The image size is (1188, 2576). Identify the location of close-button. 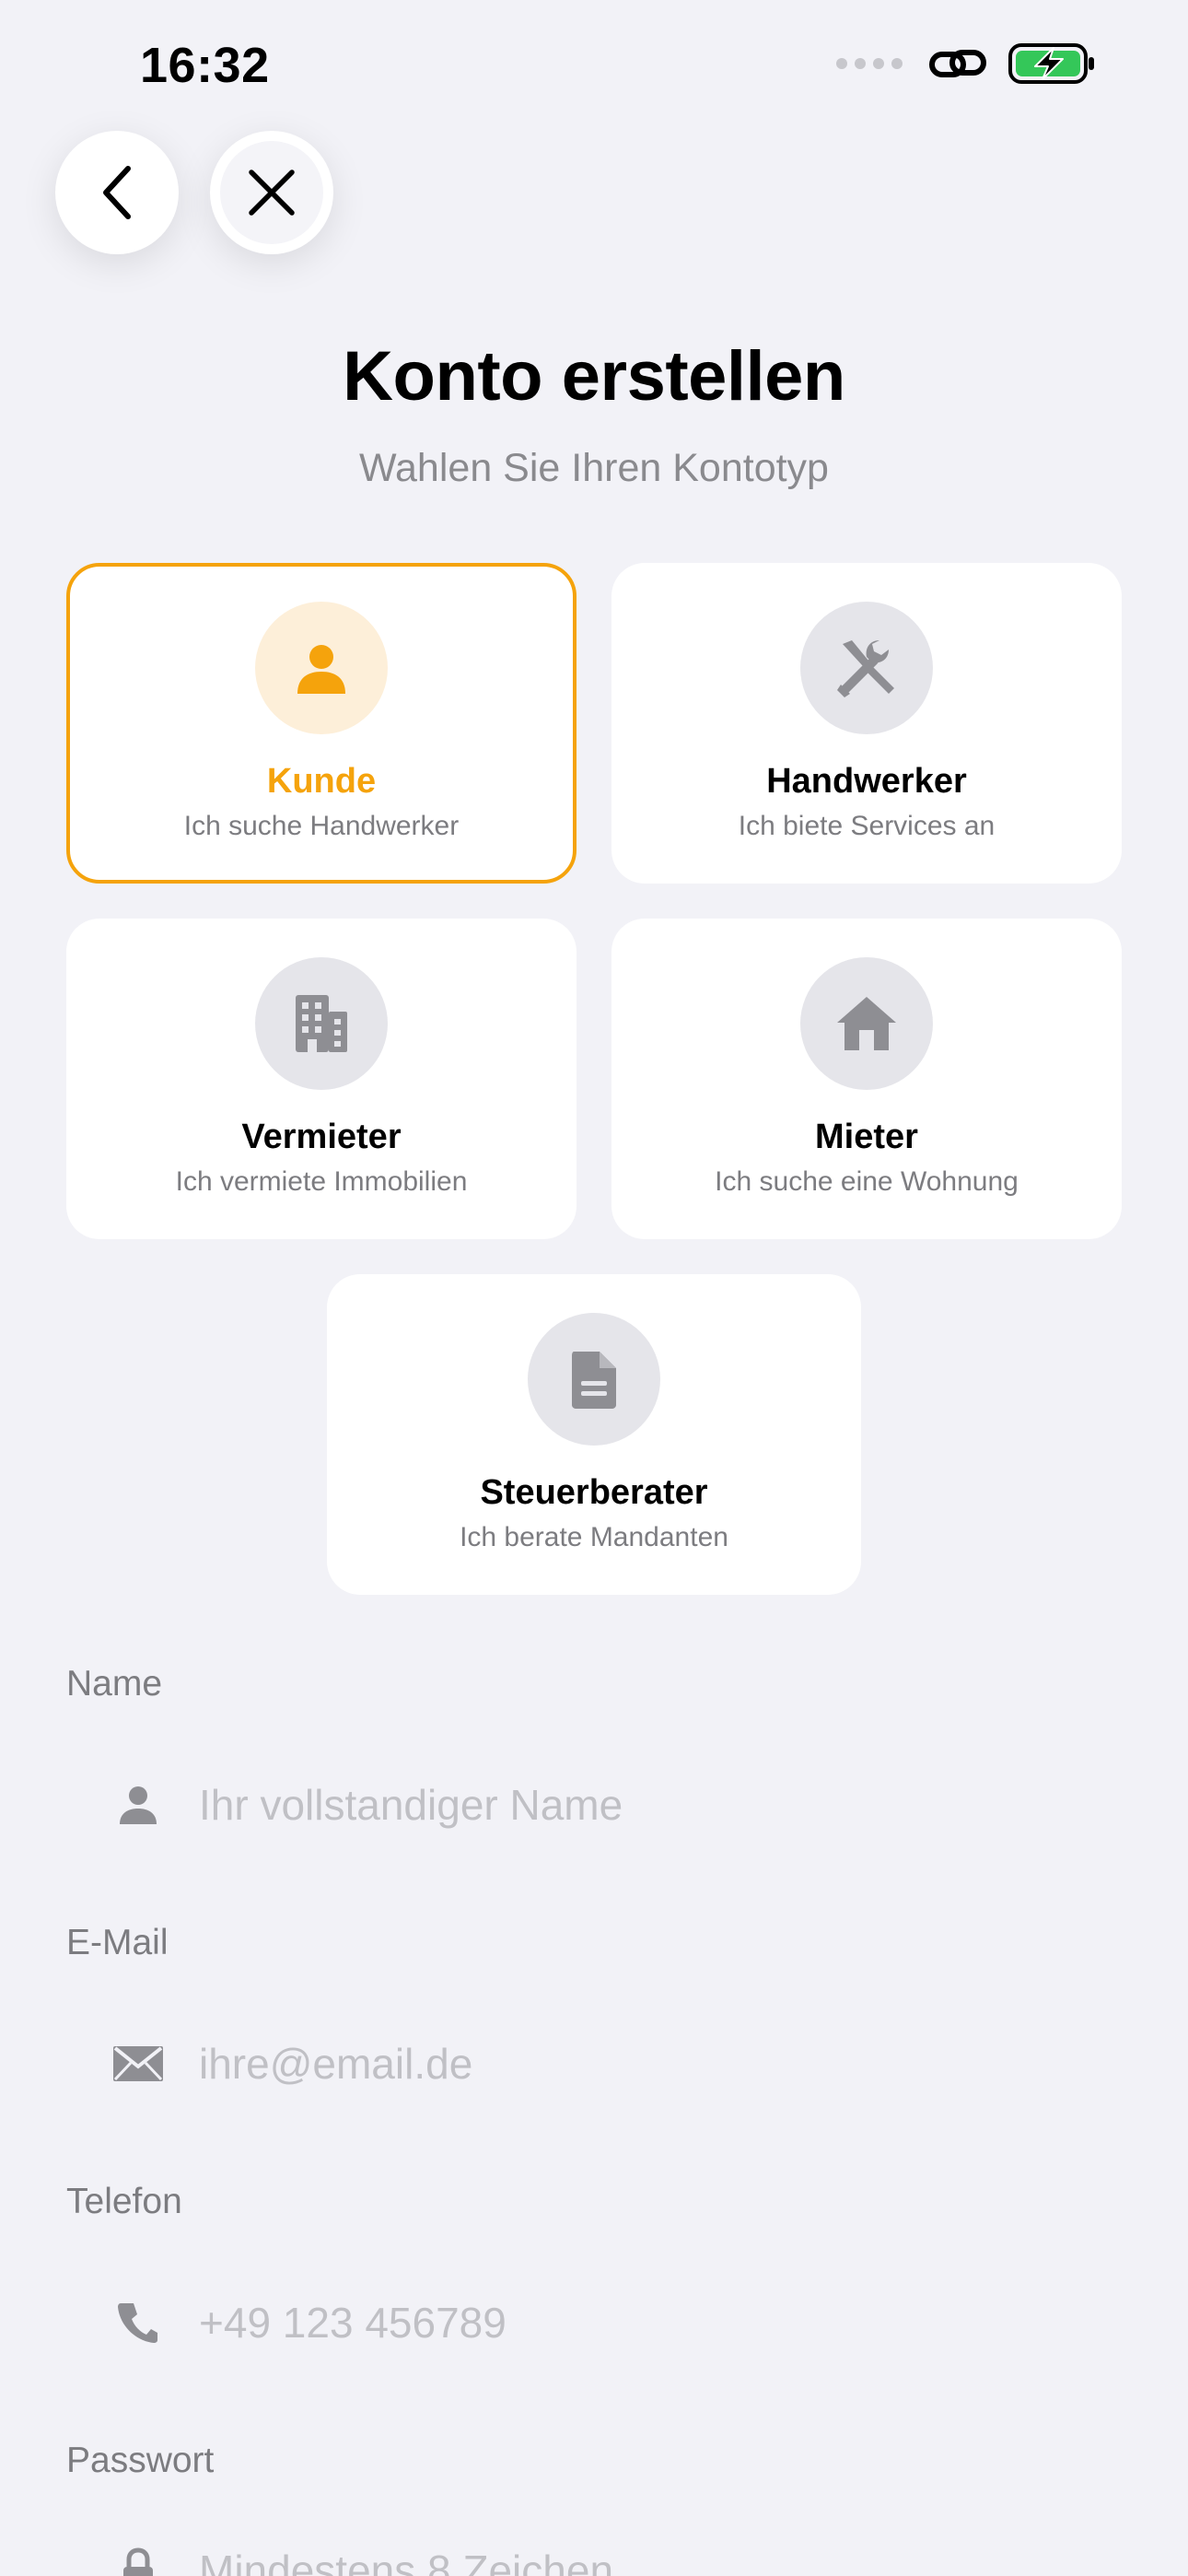
(271, 192).